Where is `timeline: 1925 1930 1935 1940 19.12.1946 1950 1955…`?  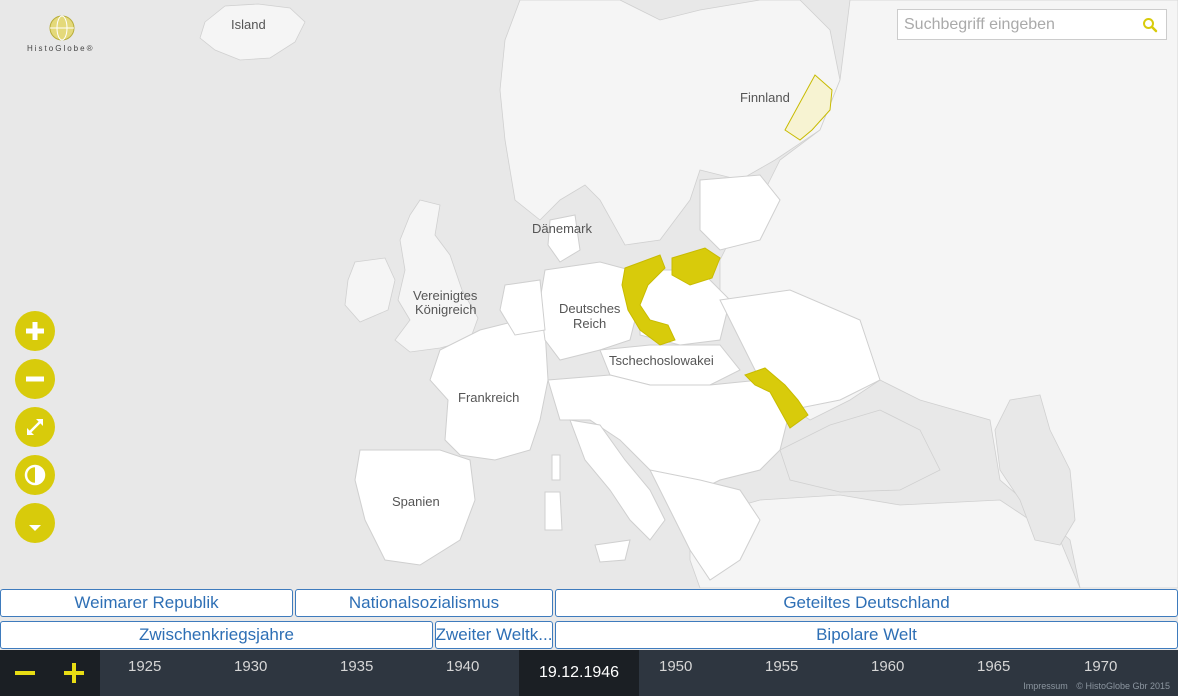 timeline: 1925 1930 1935 1940 19.12.1946 1950 1955… is located at coordinates (589, 673).